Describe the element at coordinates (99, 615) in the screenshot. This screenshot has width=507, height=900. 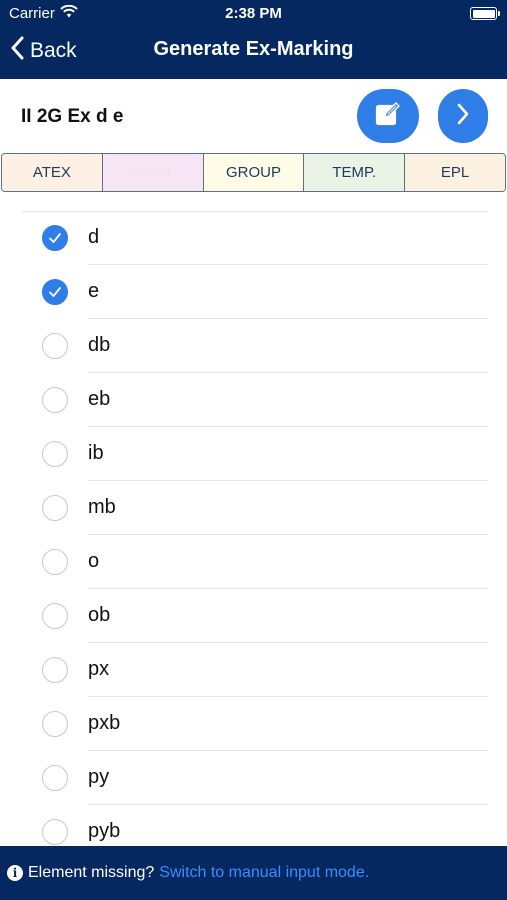
I see `list-item-label: ob` at that location.